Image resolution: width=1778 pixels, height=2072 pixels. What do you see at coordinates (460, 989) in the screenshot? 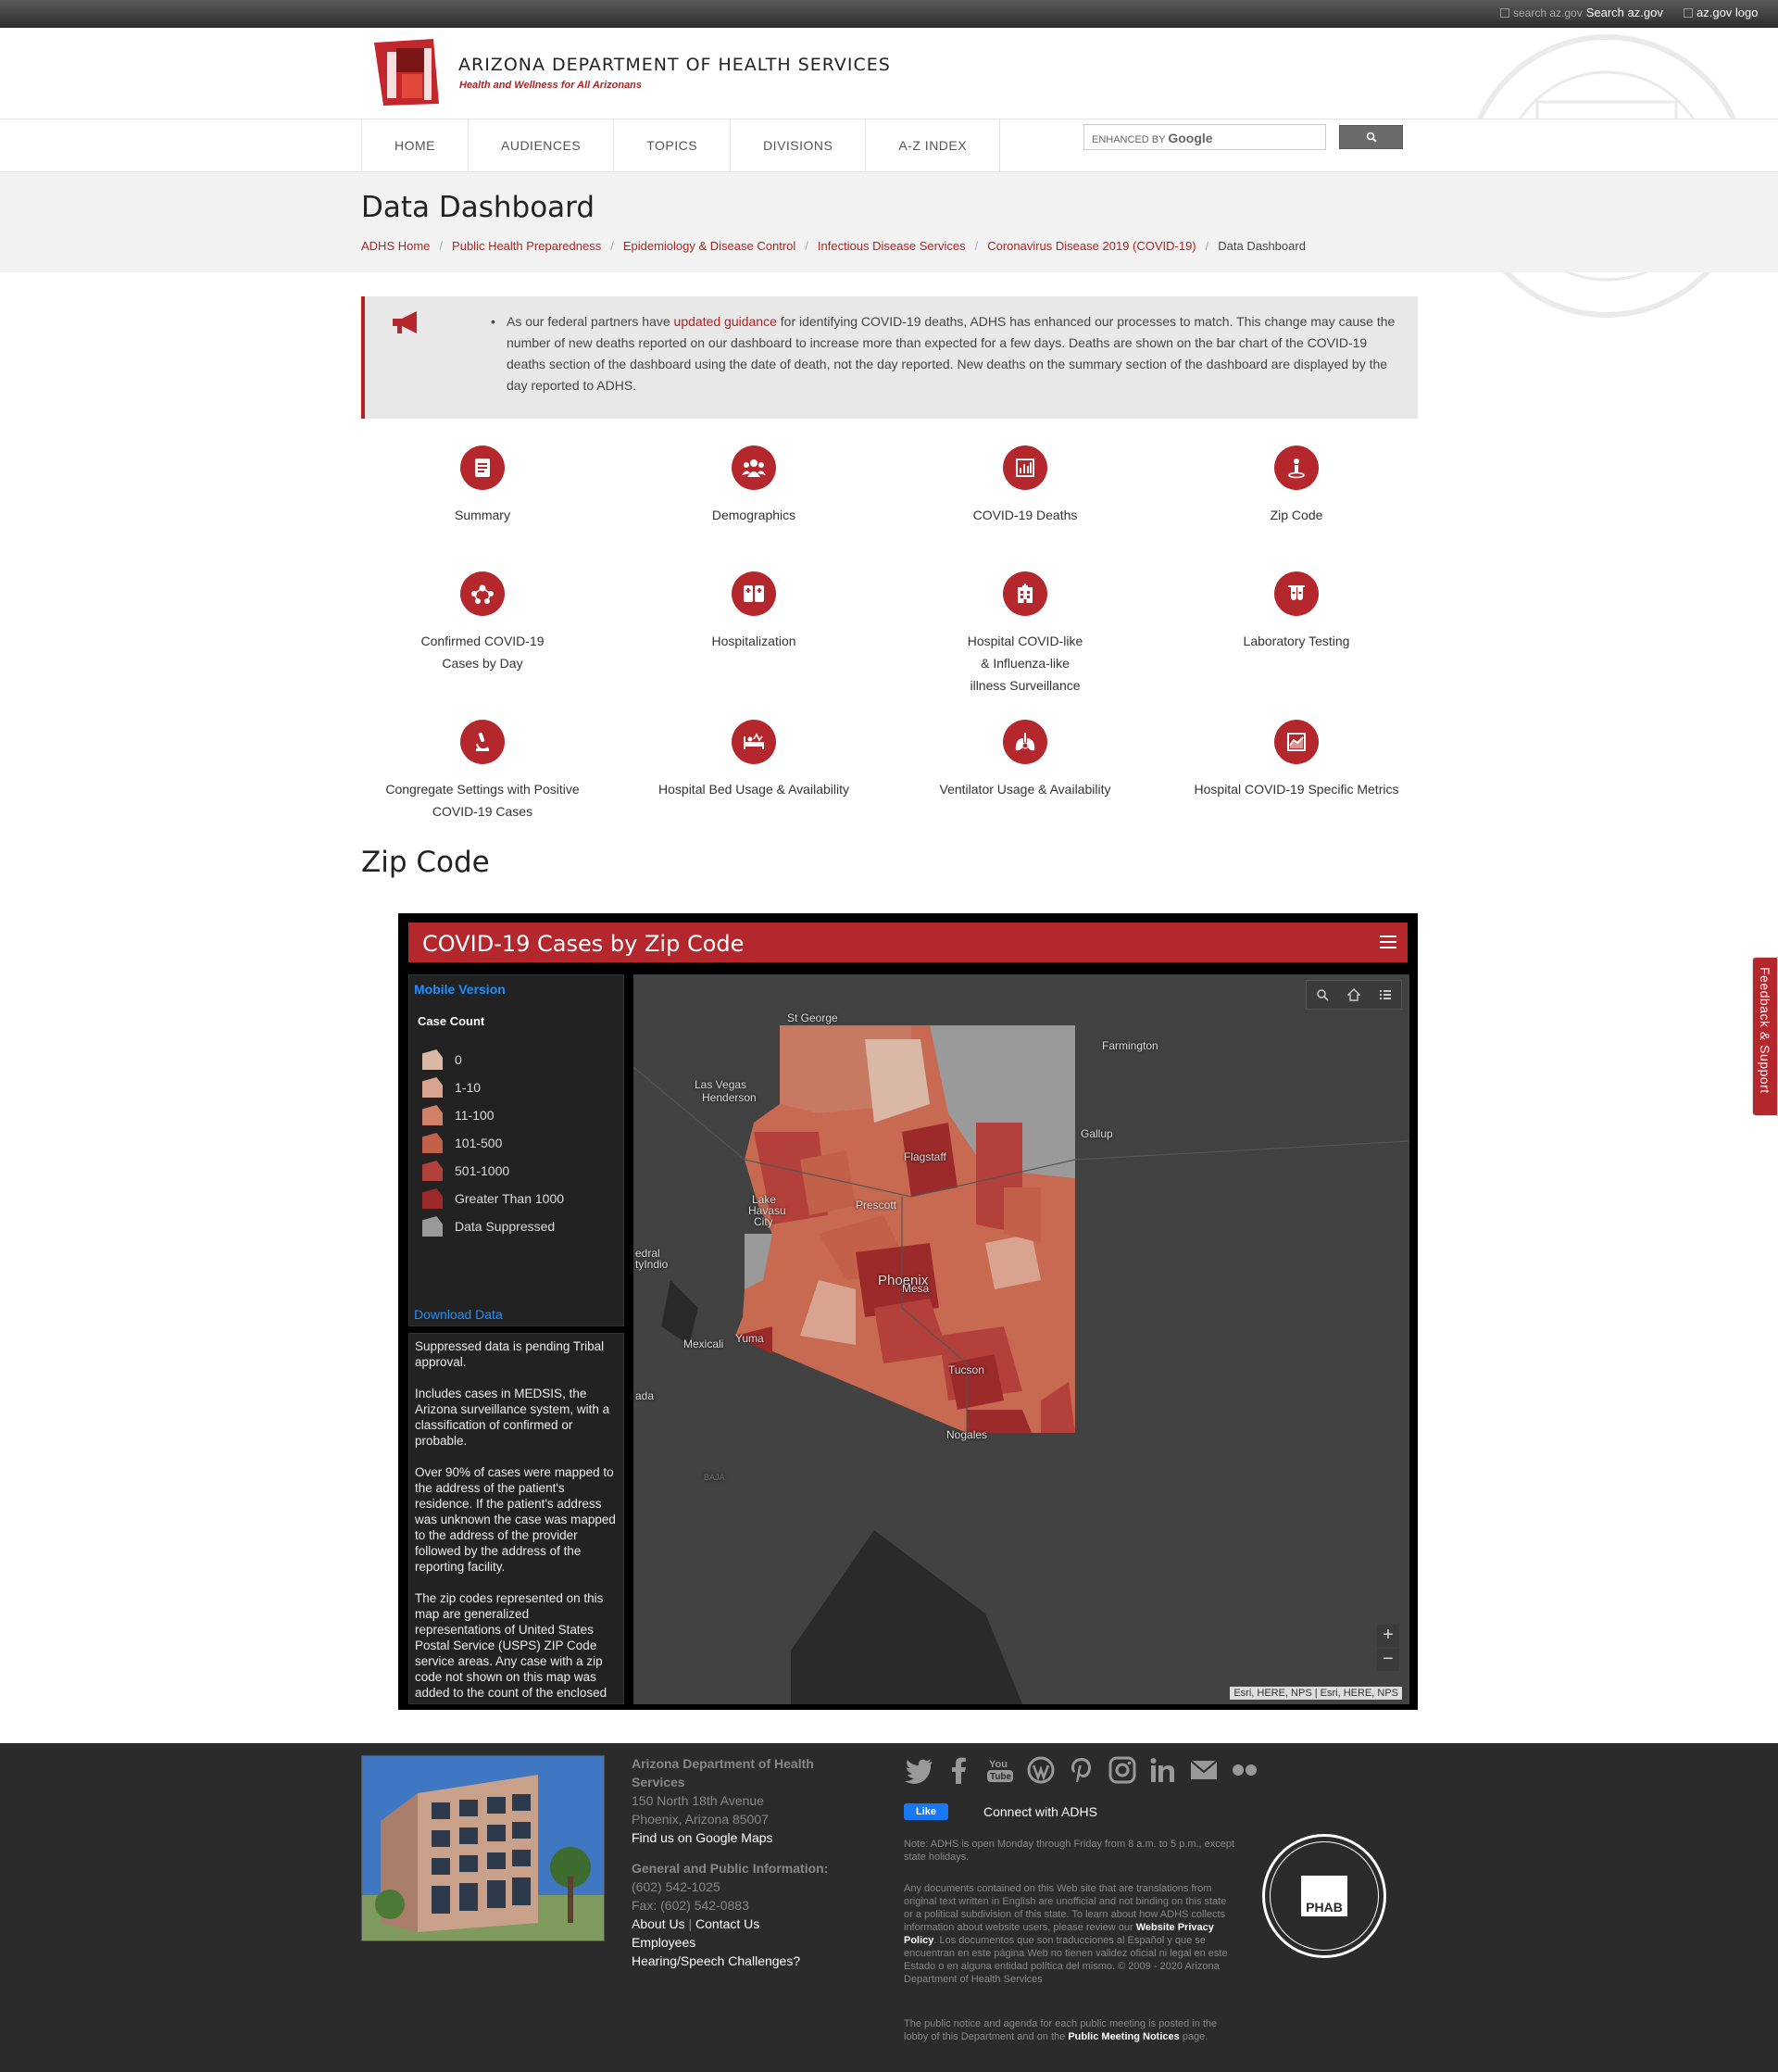
I see `mobile-version-link: Mobile Version` at bounding box center [460, 989].